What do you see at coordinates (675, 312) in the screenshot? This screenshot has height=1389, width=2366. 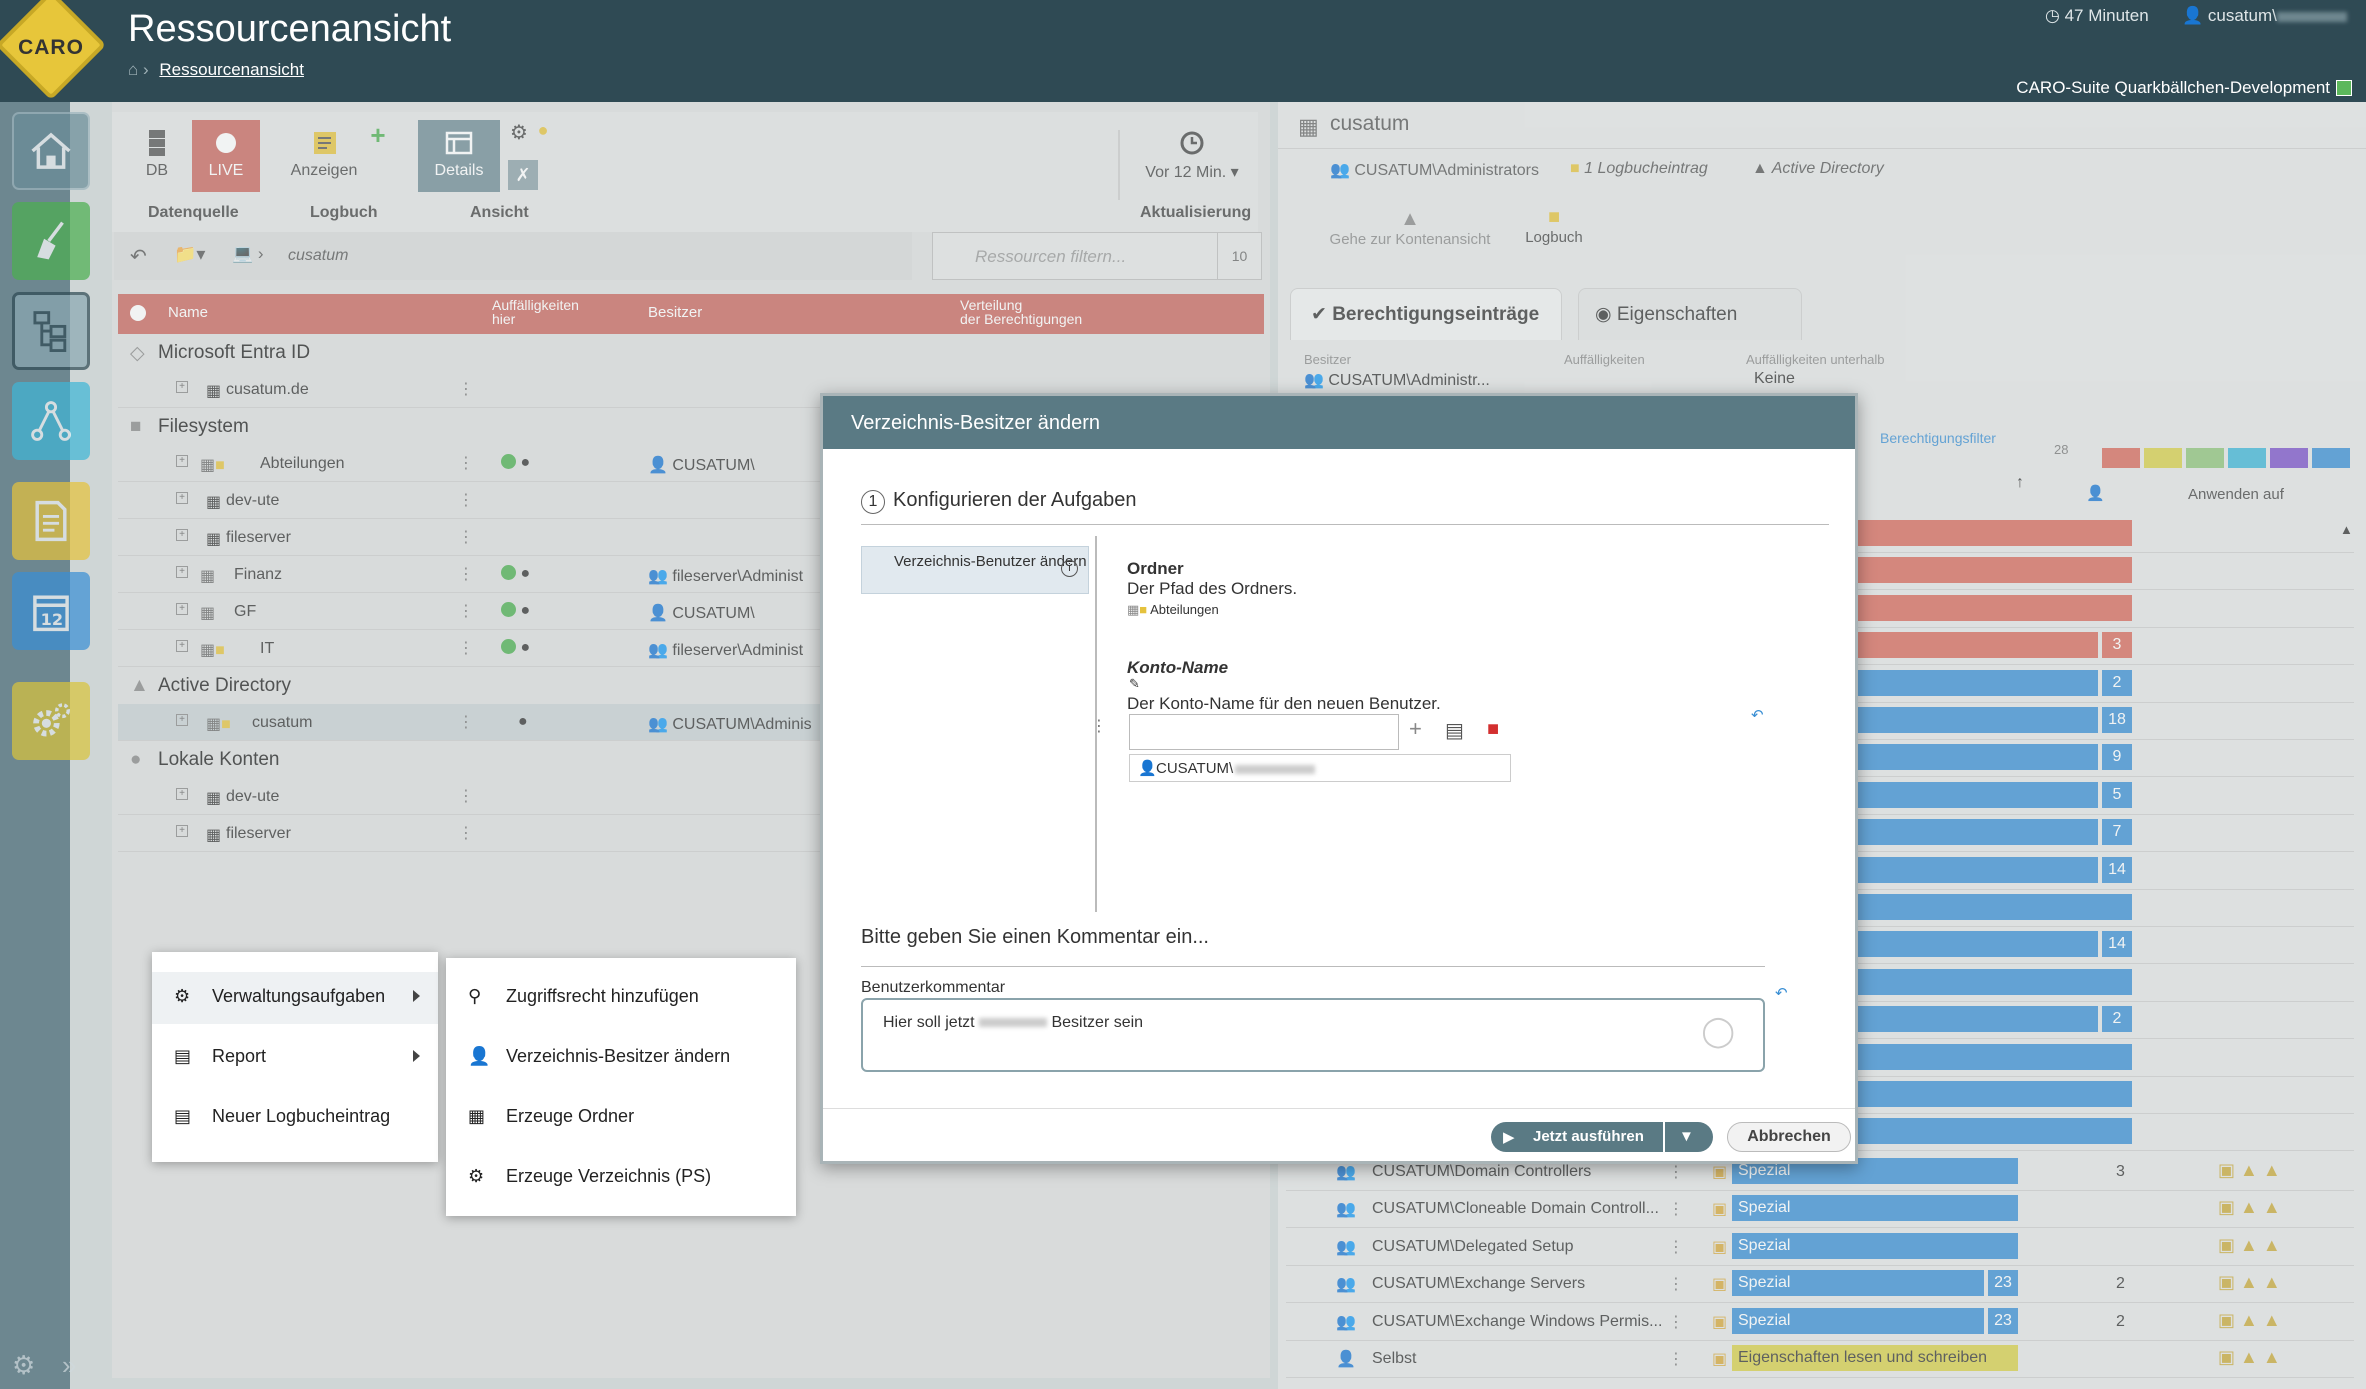 I see `col-owner: Besitzer` at bounding box center [675, 312].